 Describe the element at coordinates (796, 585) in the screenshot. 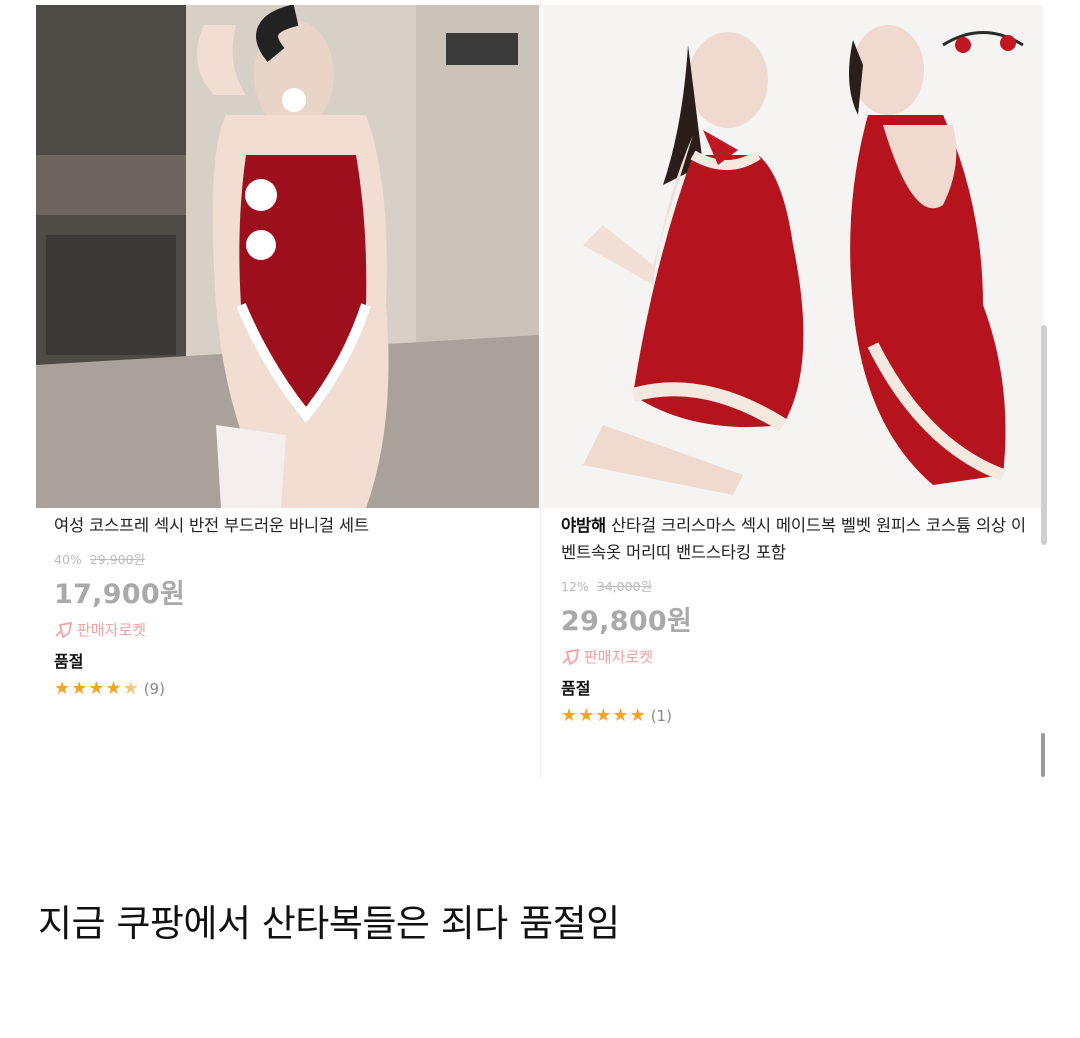

I see `discount-row: 12% 34,000원` at that location.